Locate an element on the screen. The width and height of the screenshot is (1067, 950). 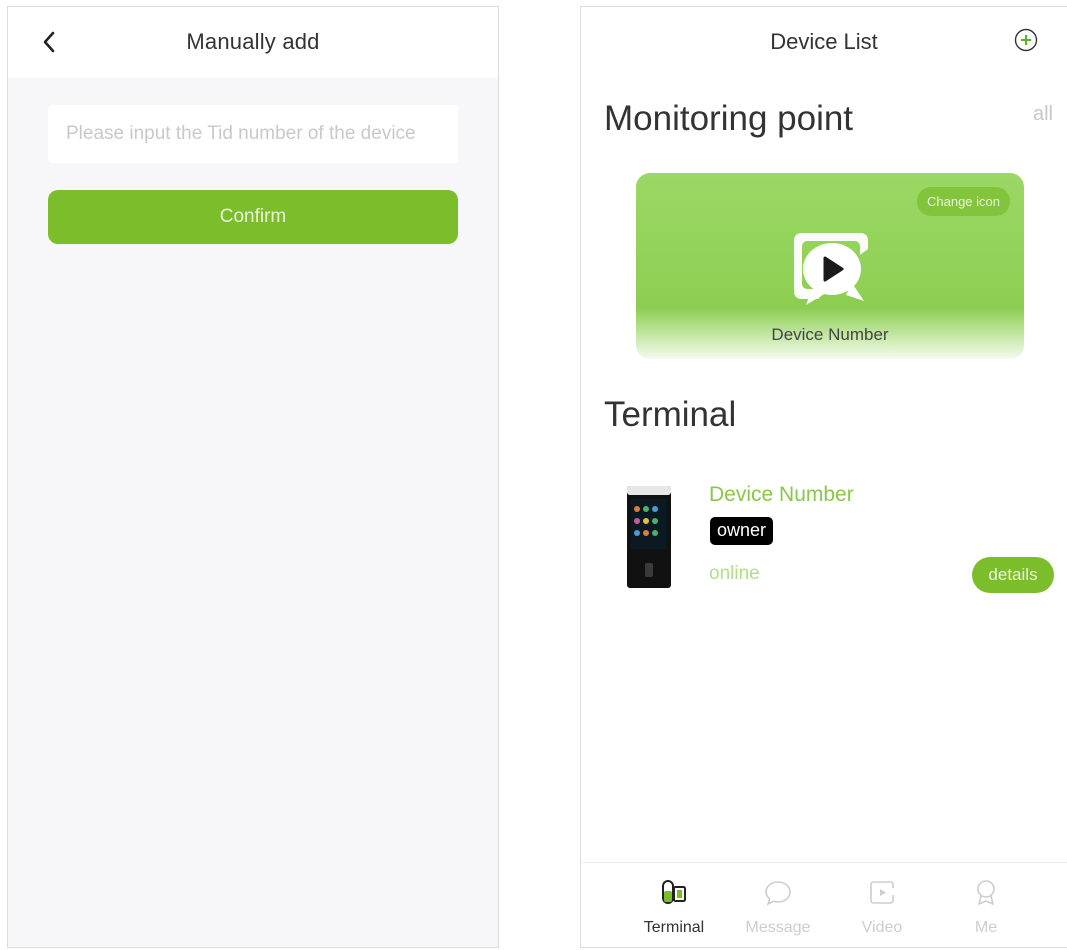
terminal-device-image is located at coordinates (649, 537).